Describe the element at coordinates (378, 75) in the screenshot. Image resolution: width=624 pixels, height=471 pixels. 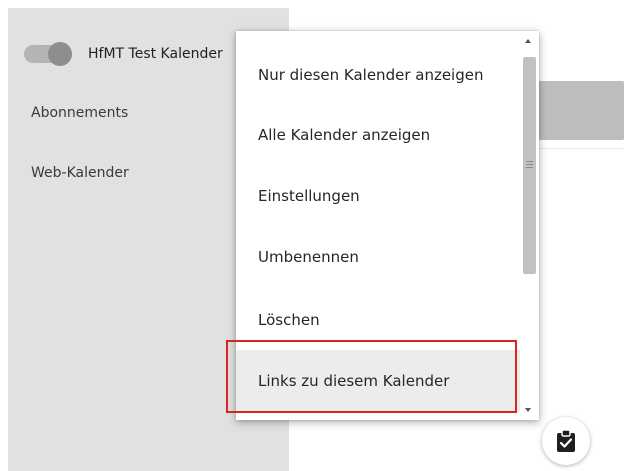
I see `menu-item-show-only-this-calendar: Nur diesen Kalender anzeigen` at that location.